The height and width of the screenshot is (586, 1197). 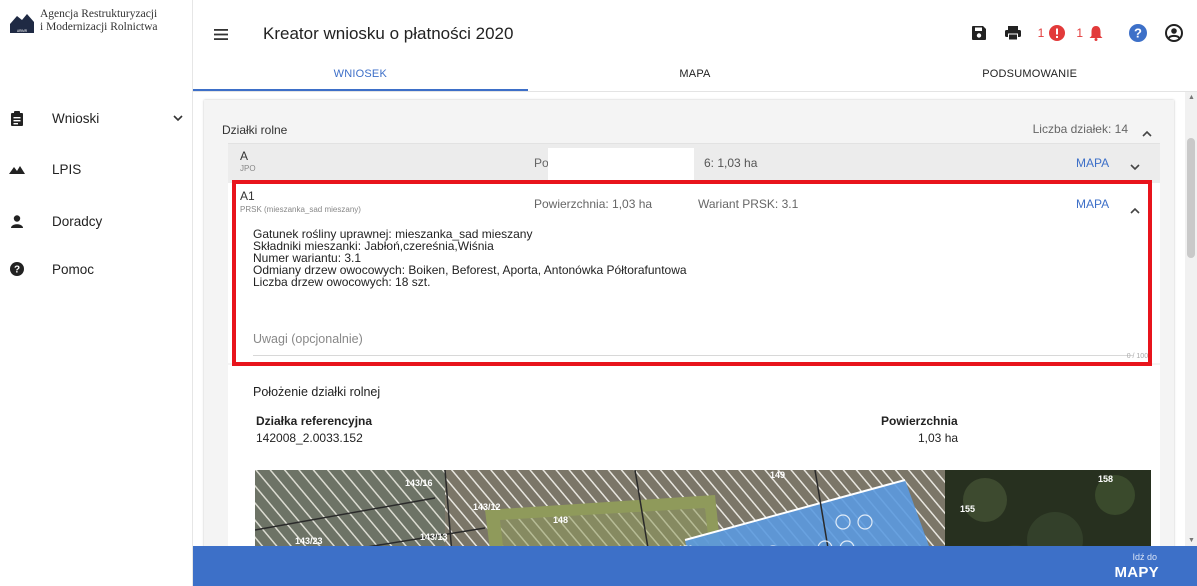 What do you see at coordinates (560, 520) in the screenshot?
I see `map-parcel-label: 148` at bounding box center [560, 520].